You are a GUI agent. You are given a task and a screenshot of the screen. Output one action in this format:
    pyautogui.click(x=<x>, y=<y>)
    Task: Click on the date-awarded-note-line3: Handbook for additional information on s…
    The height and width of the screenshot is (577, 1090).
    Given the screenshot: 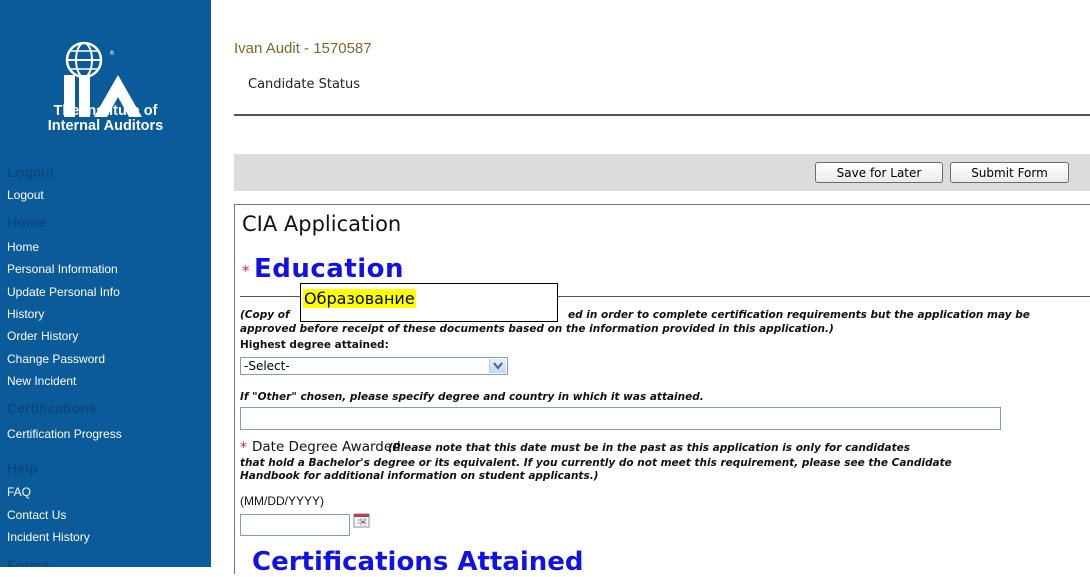 What is the action you would take?
    pyautogui.click(x=419, y=476)
    